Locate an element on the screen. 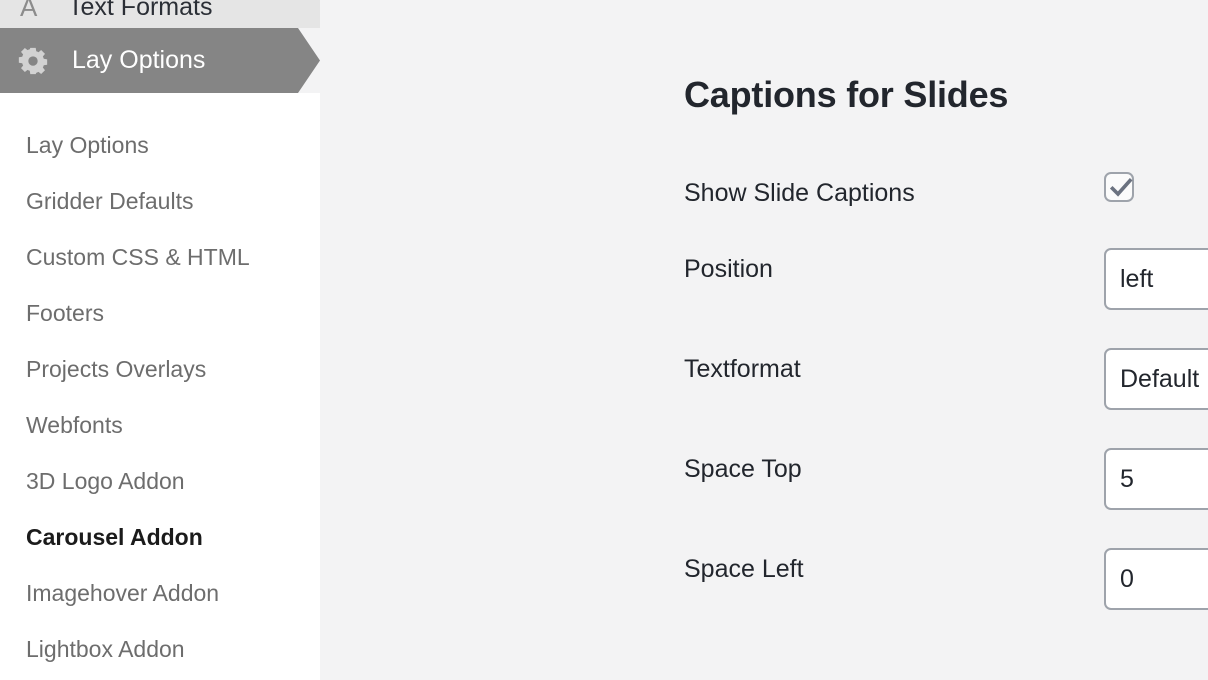 The height and width of the screenshot is (680, 1208). gear-icon is located at coordinates (33, 61).